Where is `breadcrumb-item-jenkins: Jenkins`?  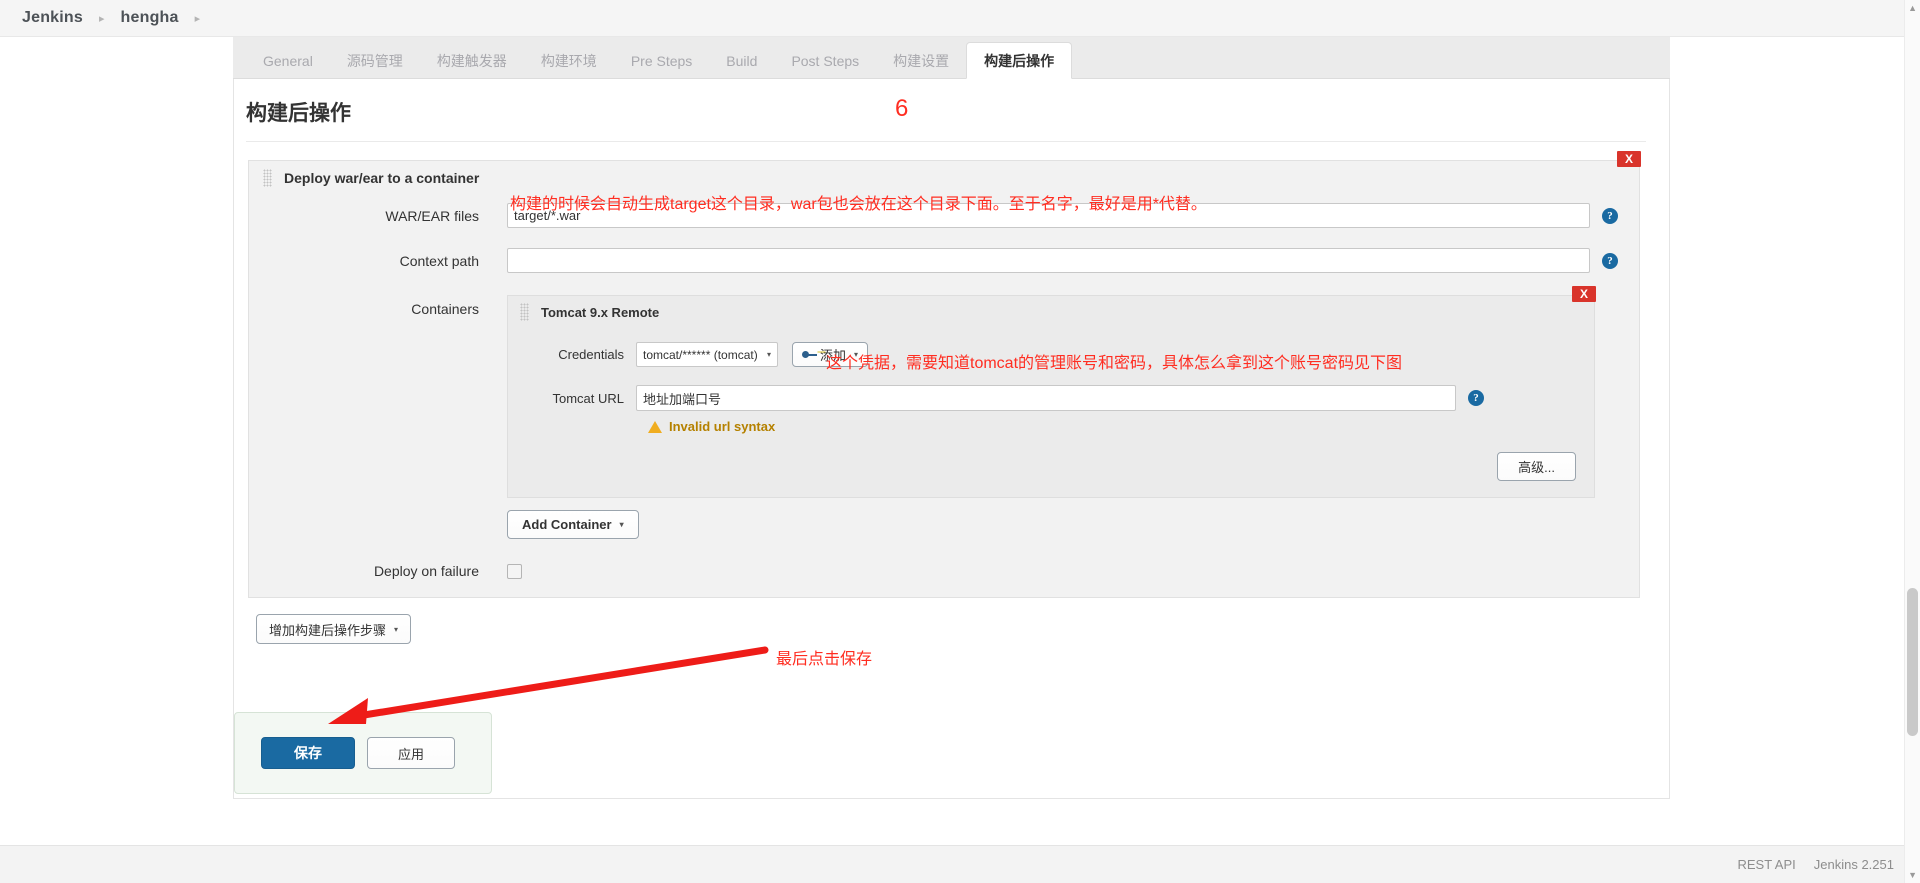
breadcrumb-item-jenkins: Jenkins is located at coordinates (52, 18).